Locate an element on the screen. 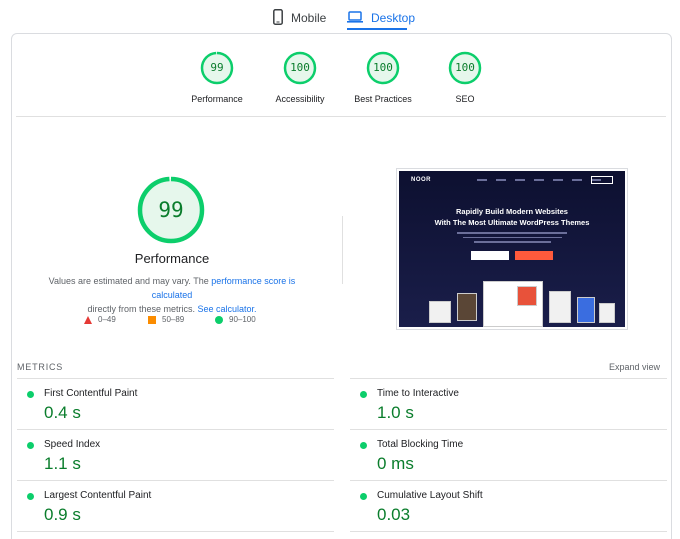  metric-value: 0.03 is located at coordinates (394, 514).